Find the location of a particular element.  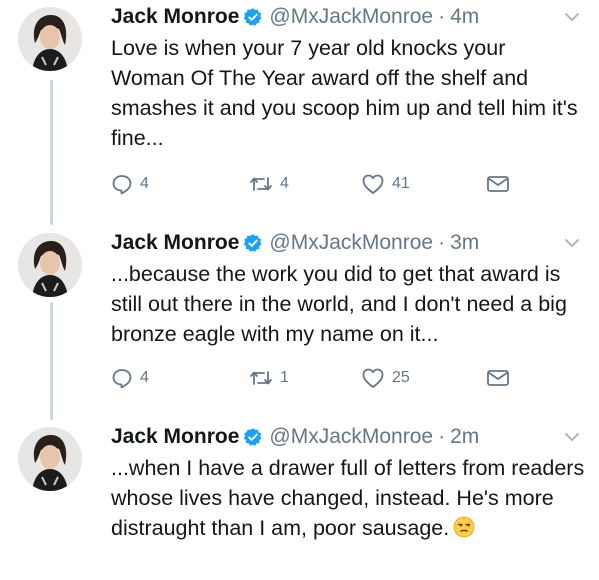

like-button: 41 is located at coordinates (385, 184).